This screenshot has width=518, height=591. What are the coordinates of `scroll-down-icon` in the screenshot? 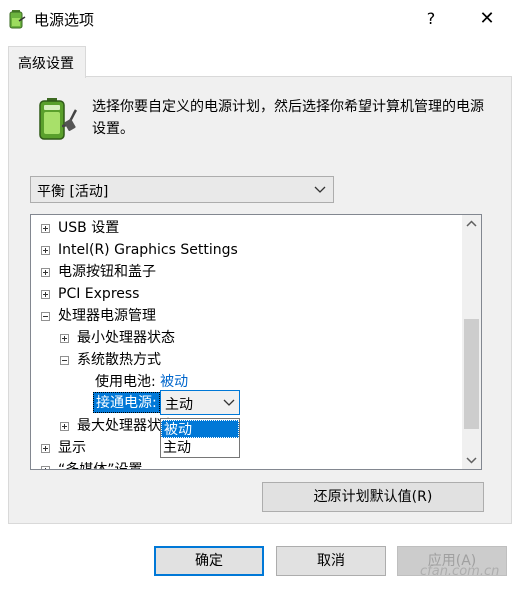 It's located at (471, 460).